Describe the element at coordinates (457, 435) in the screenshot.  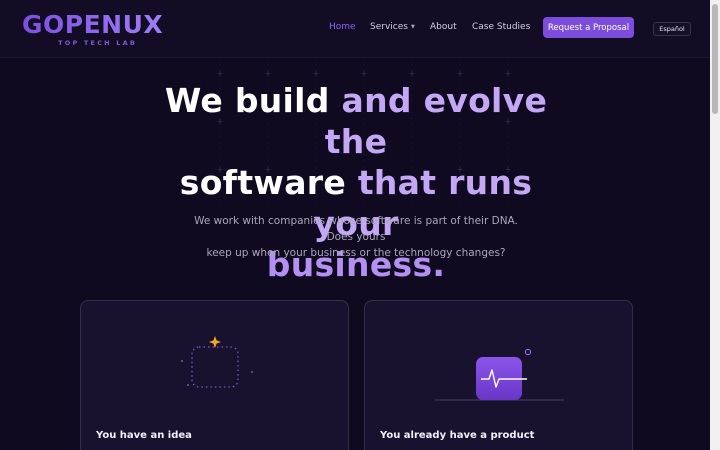
I see `card-title: You already have a product` at that location.